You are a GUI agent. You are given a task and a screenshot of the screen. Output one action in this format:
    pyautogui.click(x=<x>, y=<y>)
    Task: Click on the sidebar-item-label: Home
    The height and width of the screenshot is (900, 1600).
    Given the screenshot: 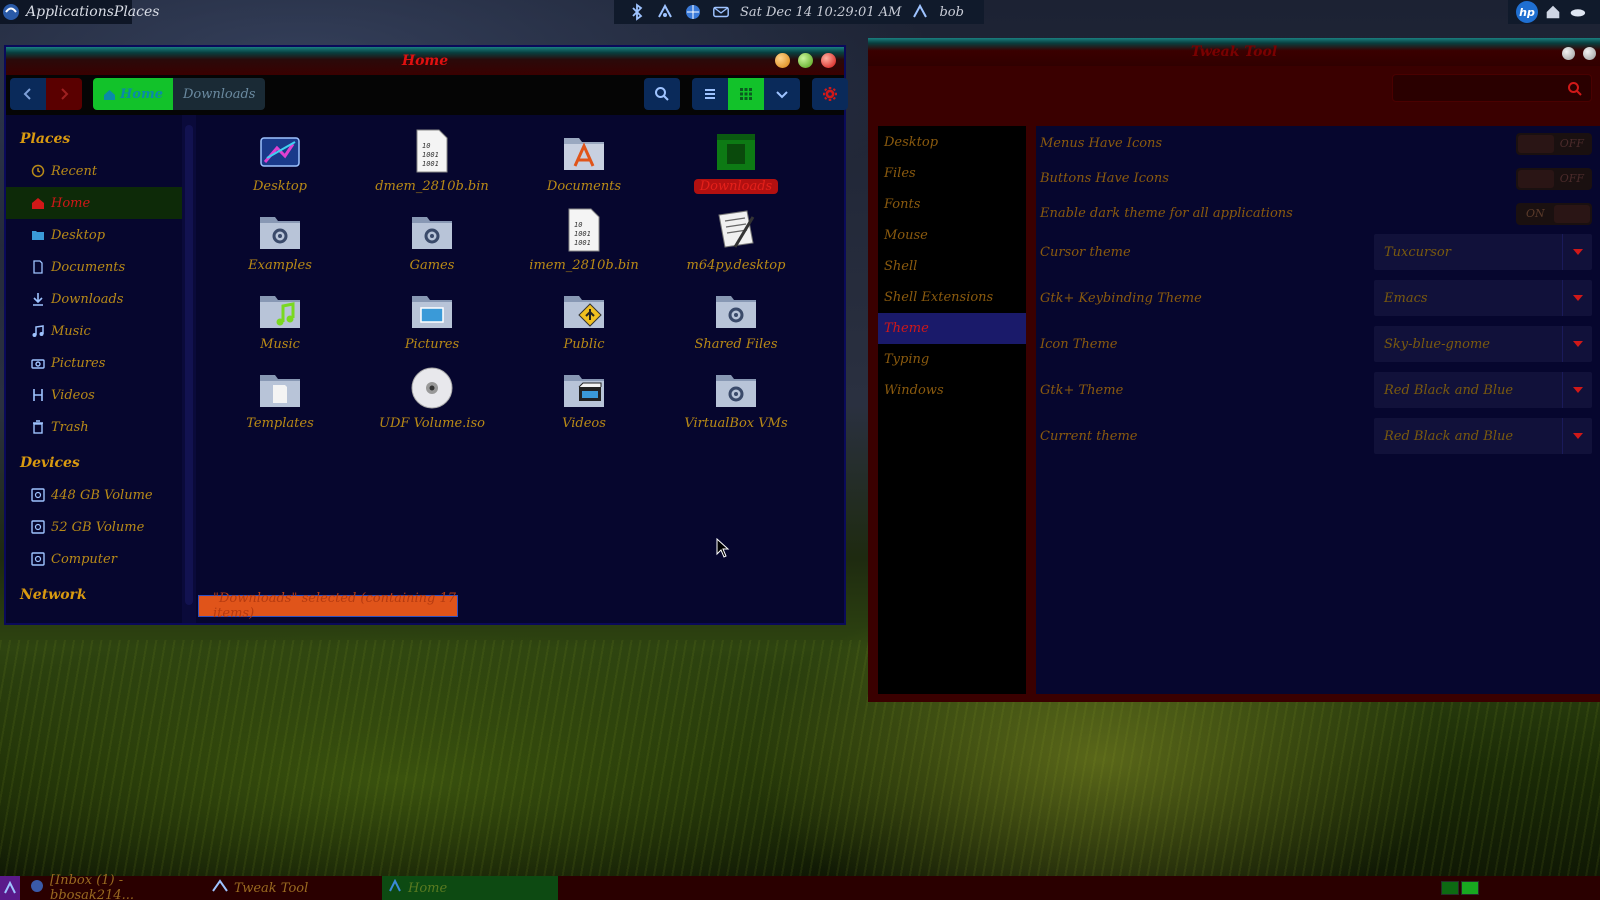 What is the action you would take?
    pyautogui.click(x=71, y=203)
    